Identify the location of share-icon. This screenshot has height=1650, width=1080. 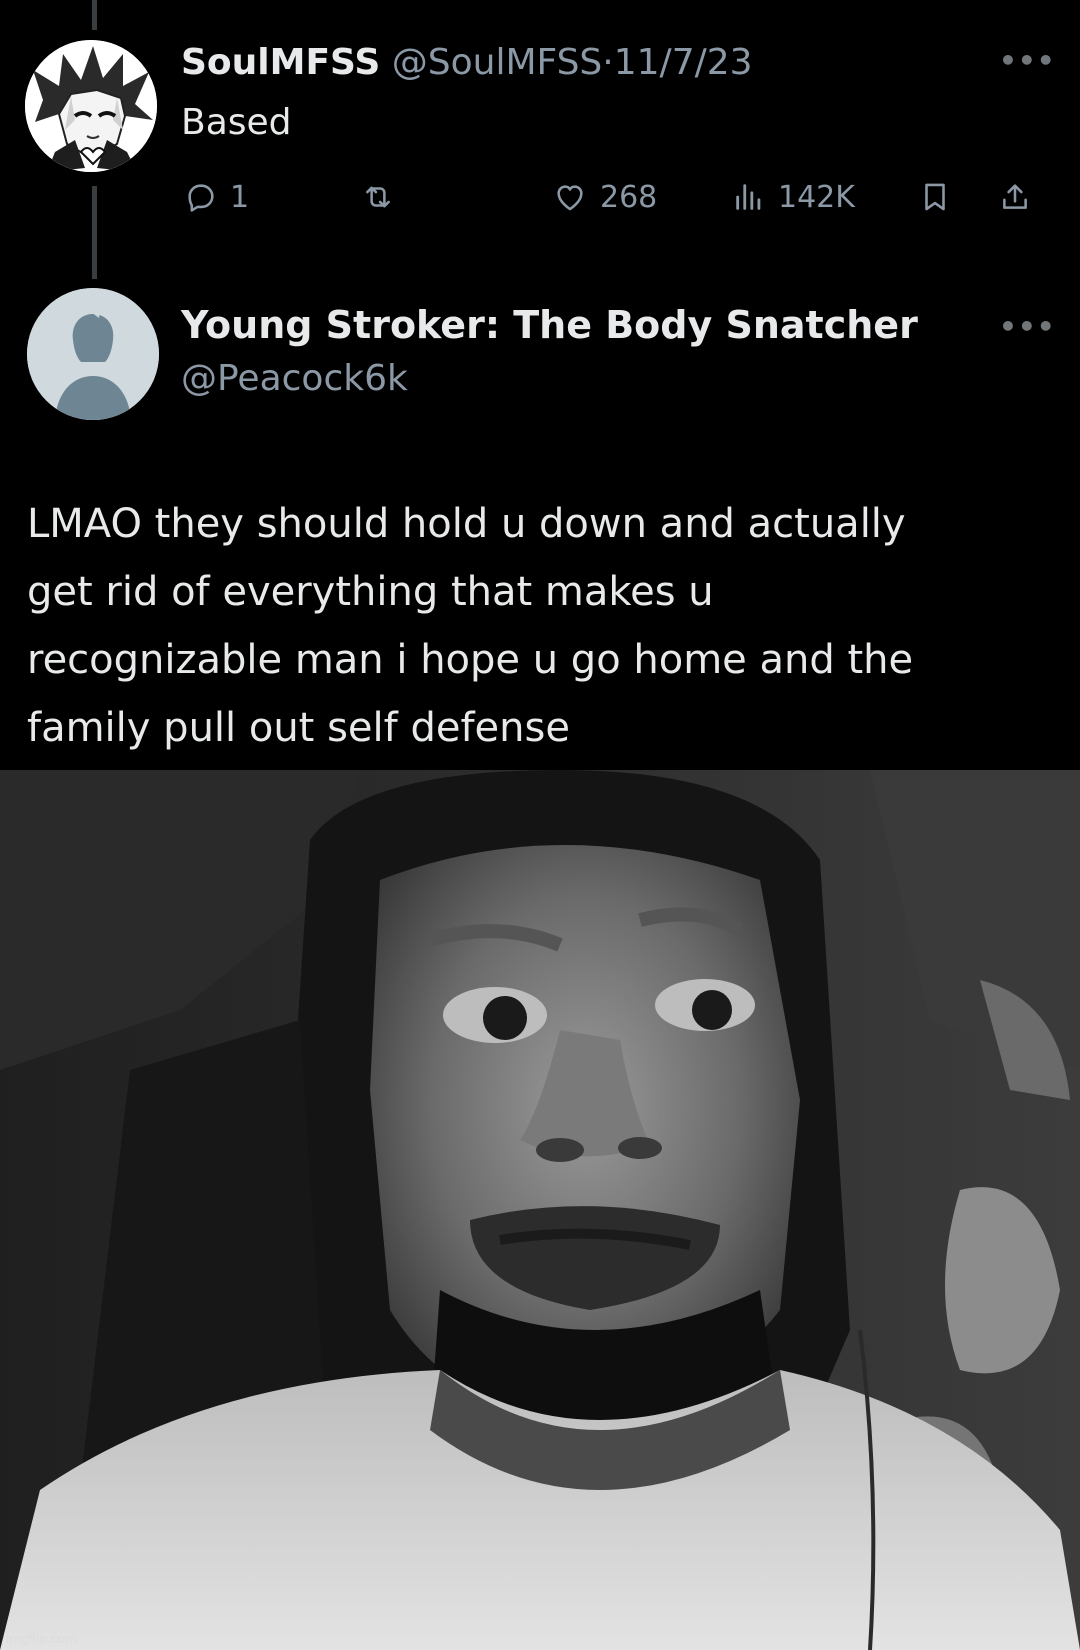
(1015, 196).